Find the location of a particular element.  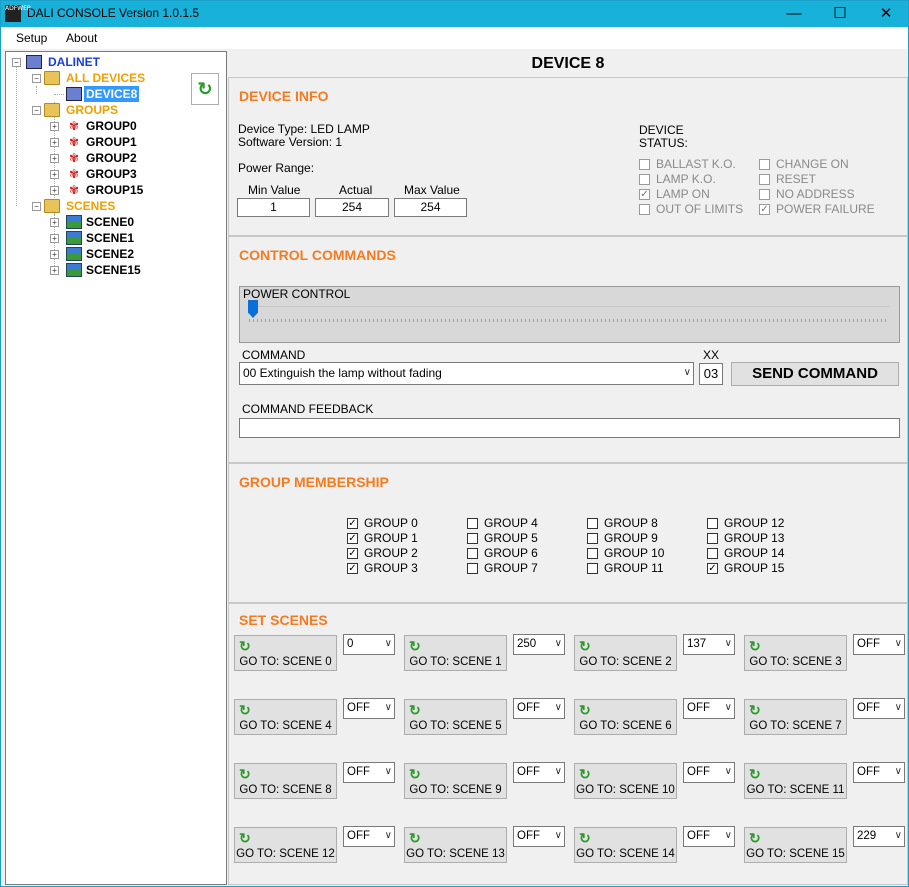

menu-about: About is located at coordinates (81, 38).